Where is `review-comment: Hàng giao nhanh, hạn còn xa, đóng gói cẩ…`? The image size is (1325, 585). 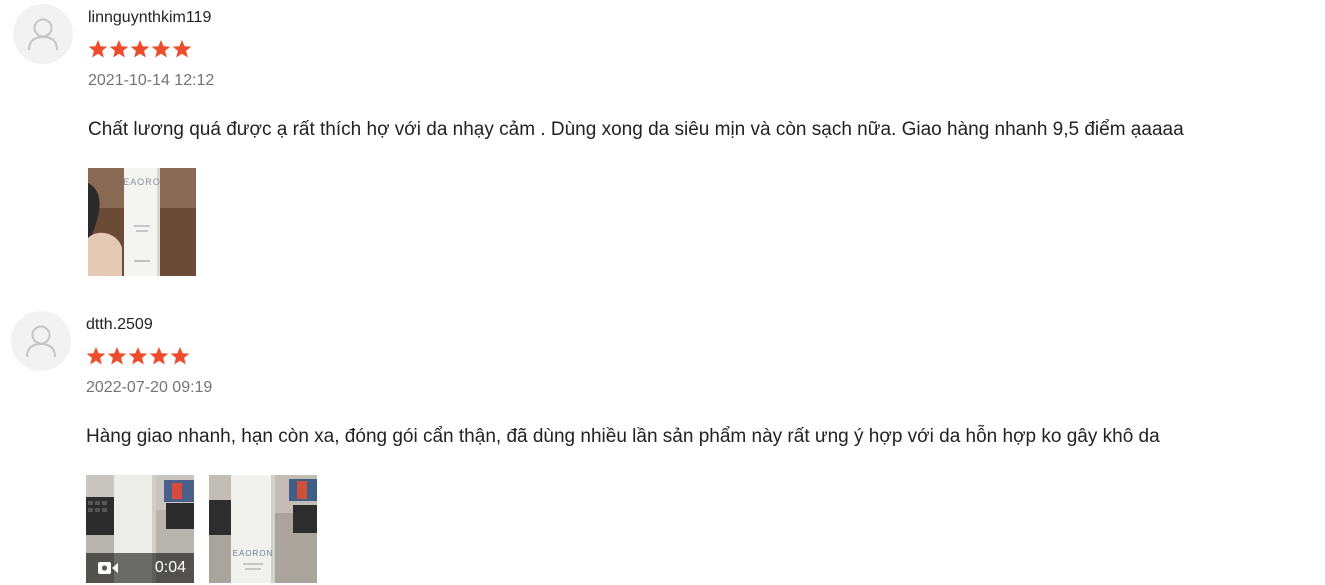 review-comment: Hàng giao nhanh, hạn còn xa, đóng gói cẩ… is located at coordinates (623, 436).